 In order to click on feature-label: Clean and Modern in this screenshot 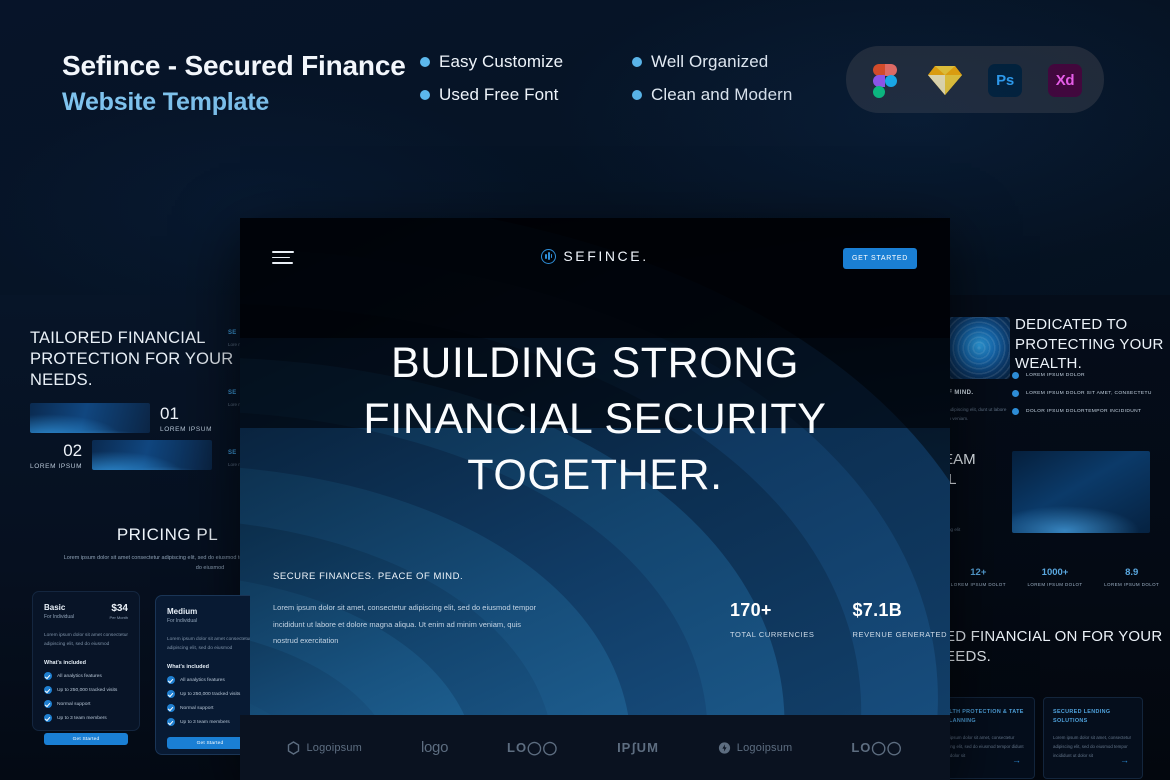, I will do `click(722, 94)`.